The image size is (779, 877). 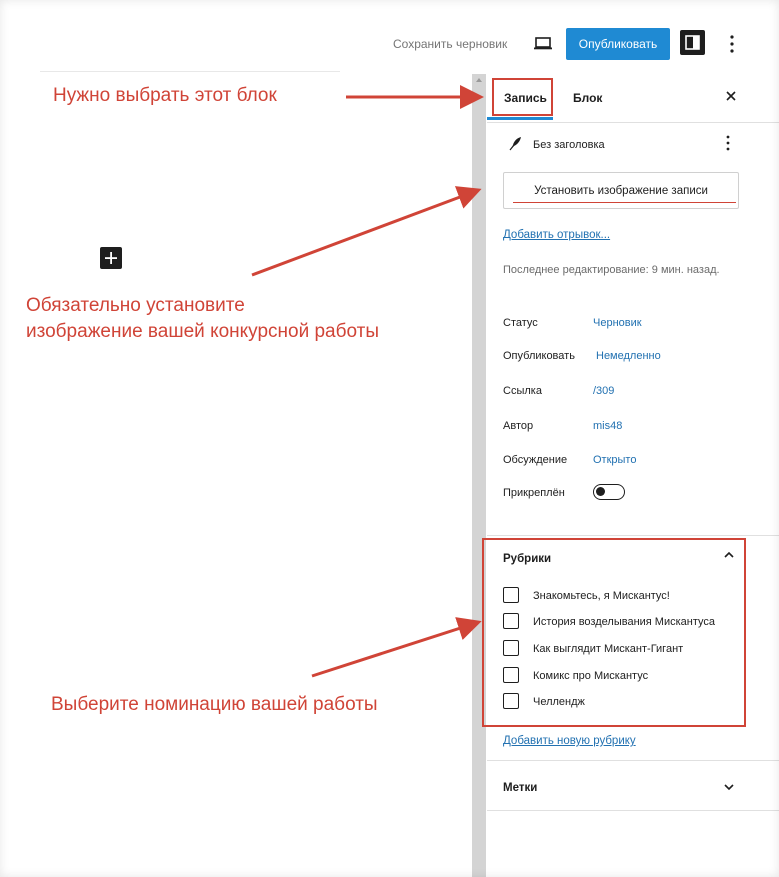 What do you see at coordinates (587, 98) in the screenshot?
I see `tab-block: Блок` at bounding box center [587, 98].